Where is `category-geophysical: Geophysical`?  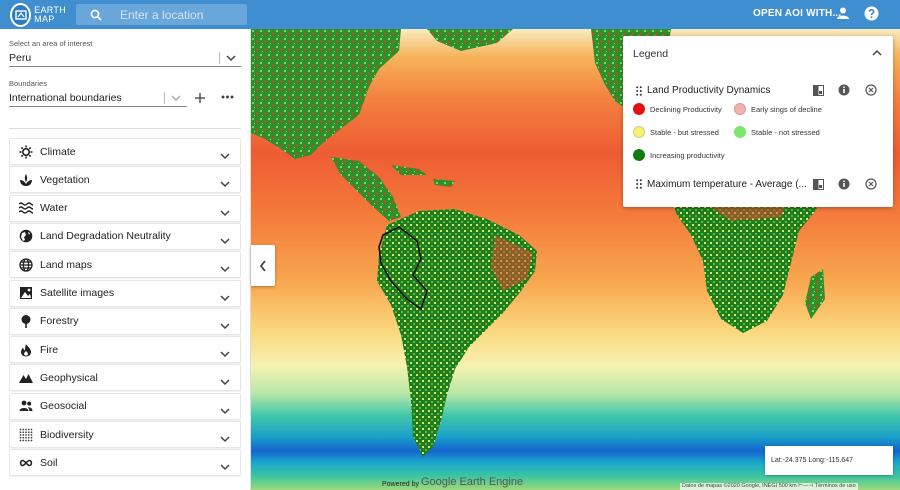 category-geophysical: Geophysical is located at coordinates (125, 378).